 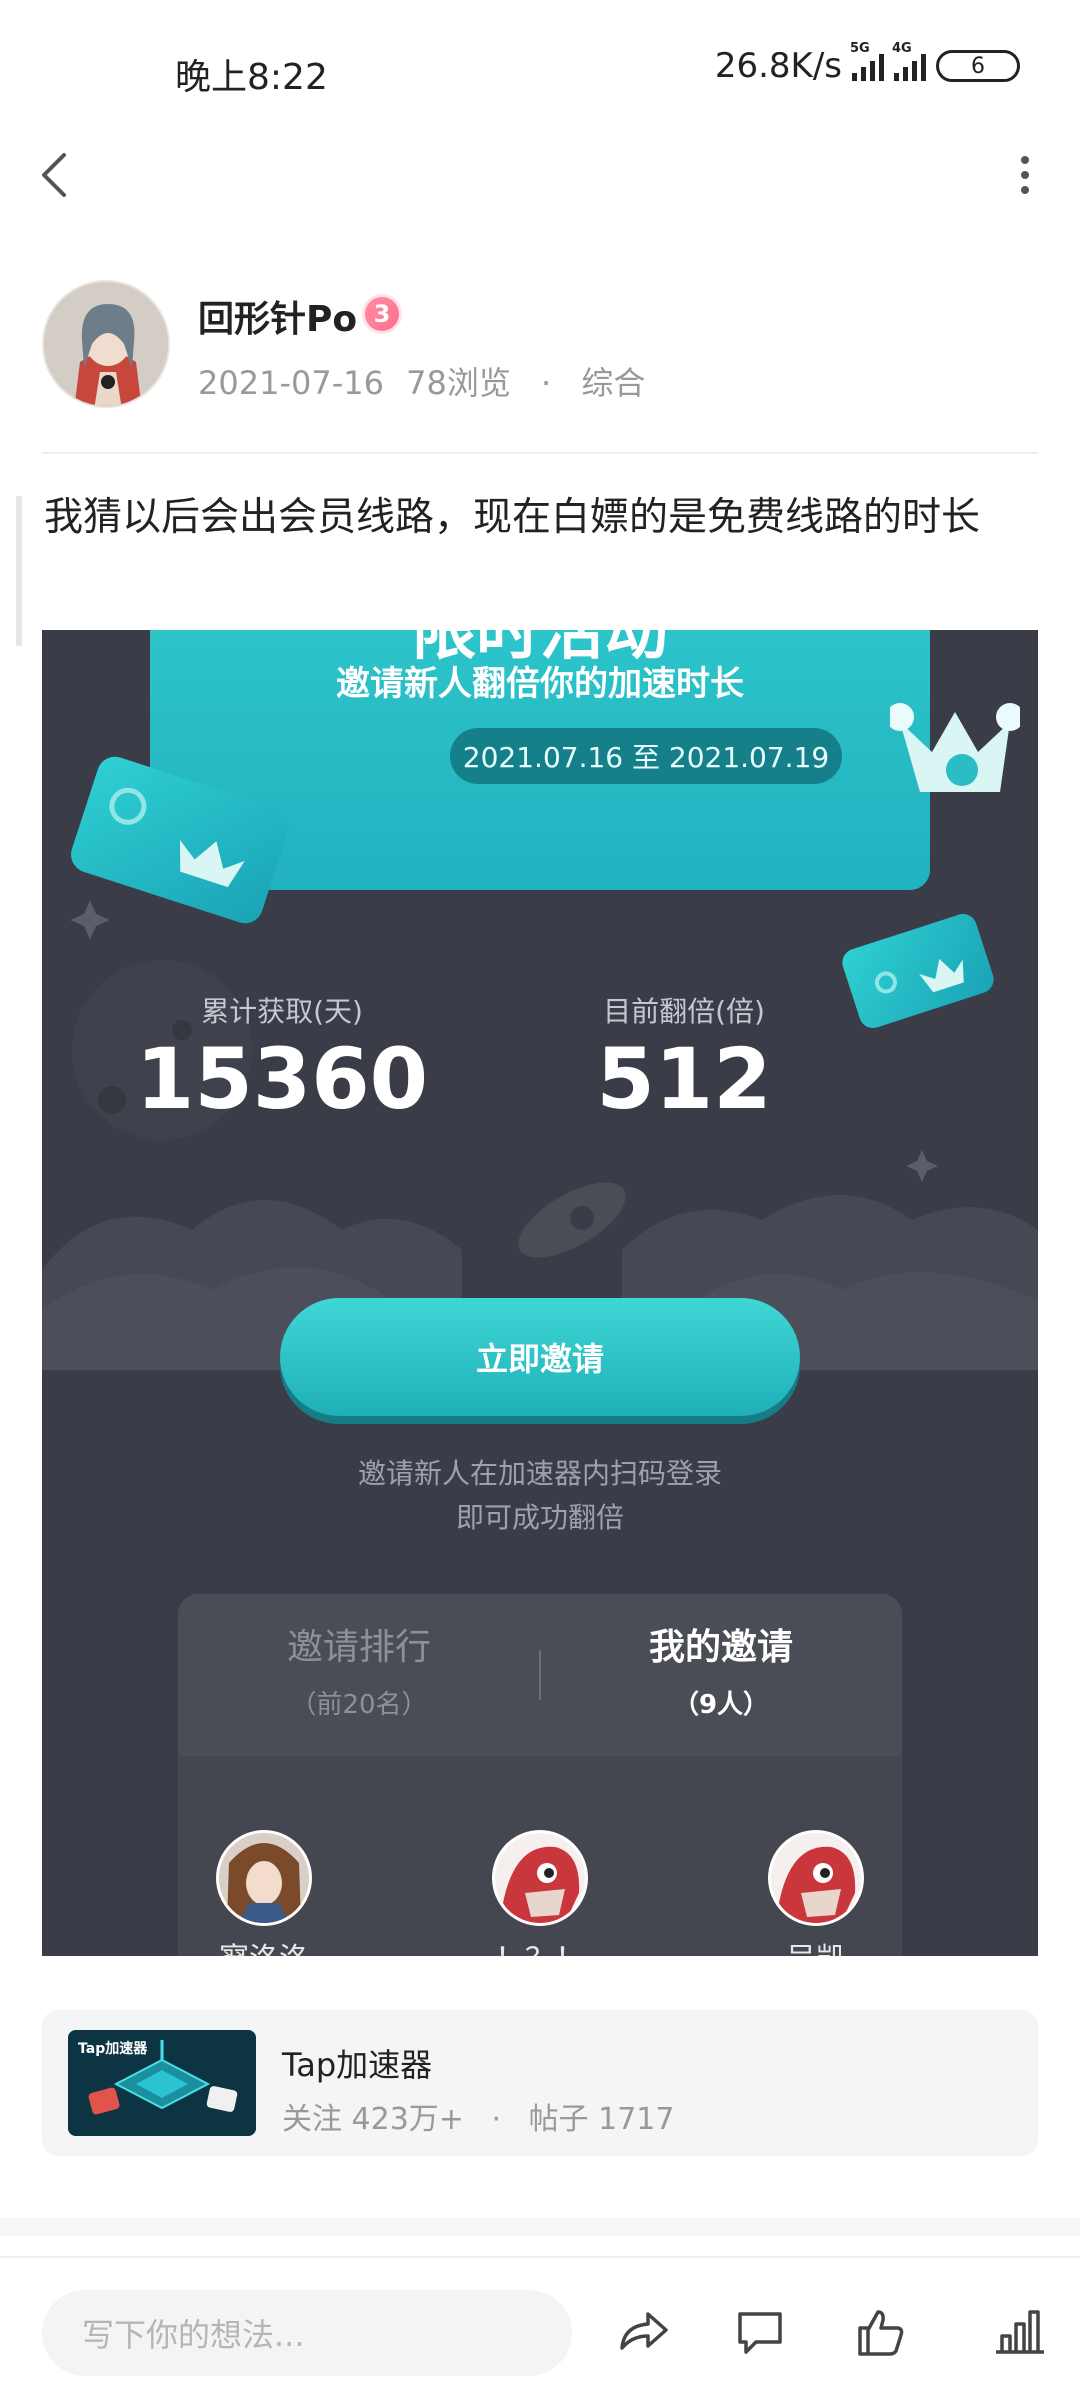 I want to click on quote-bar, so click(x=19, y=571).